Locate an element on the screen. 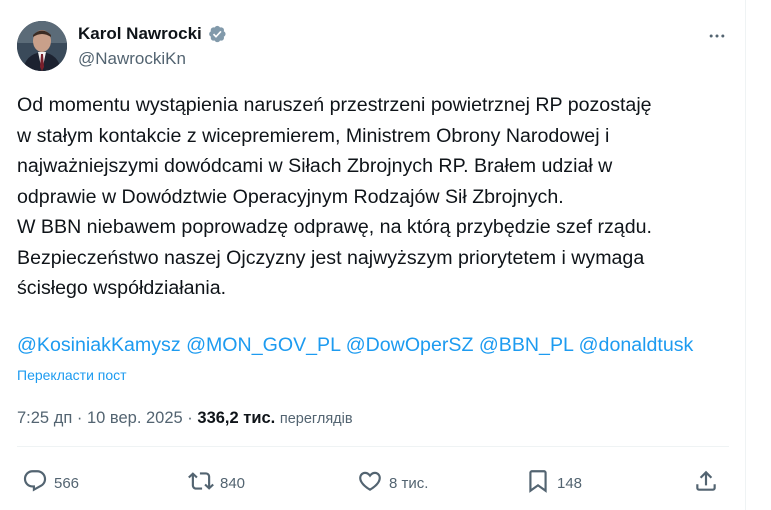 The image size is (771, 510). verified-badge-icon is located at coordinates (217, 34).